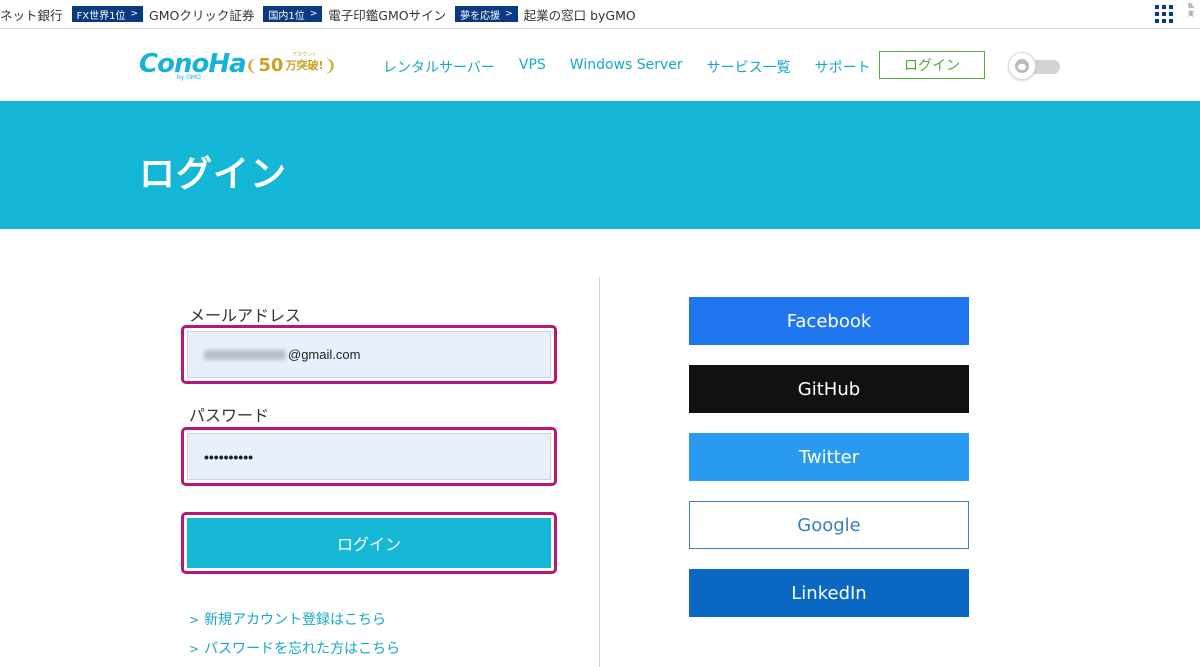 The height and width of the screenshot is (667, 1200). I want to click on submit-highlight: ログイン, so click(369, 543).